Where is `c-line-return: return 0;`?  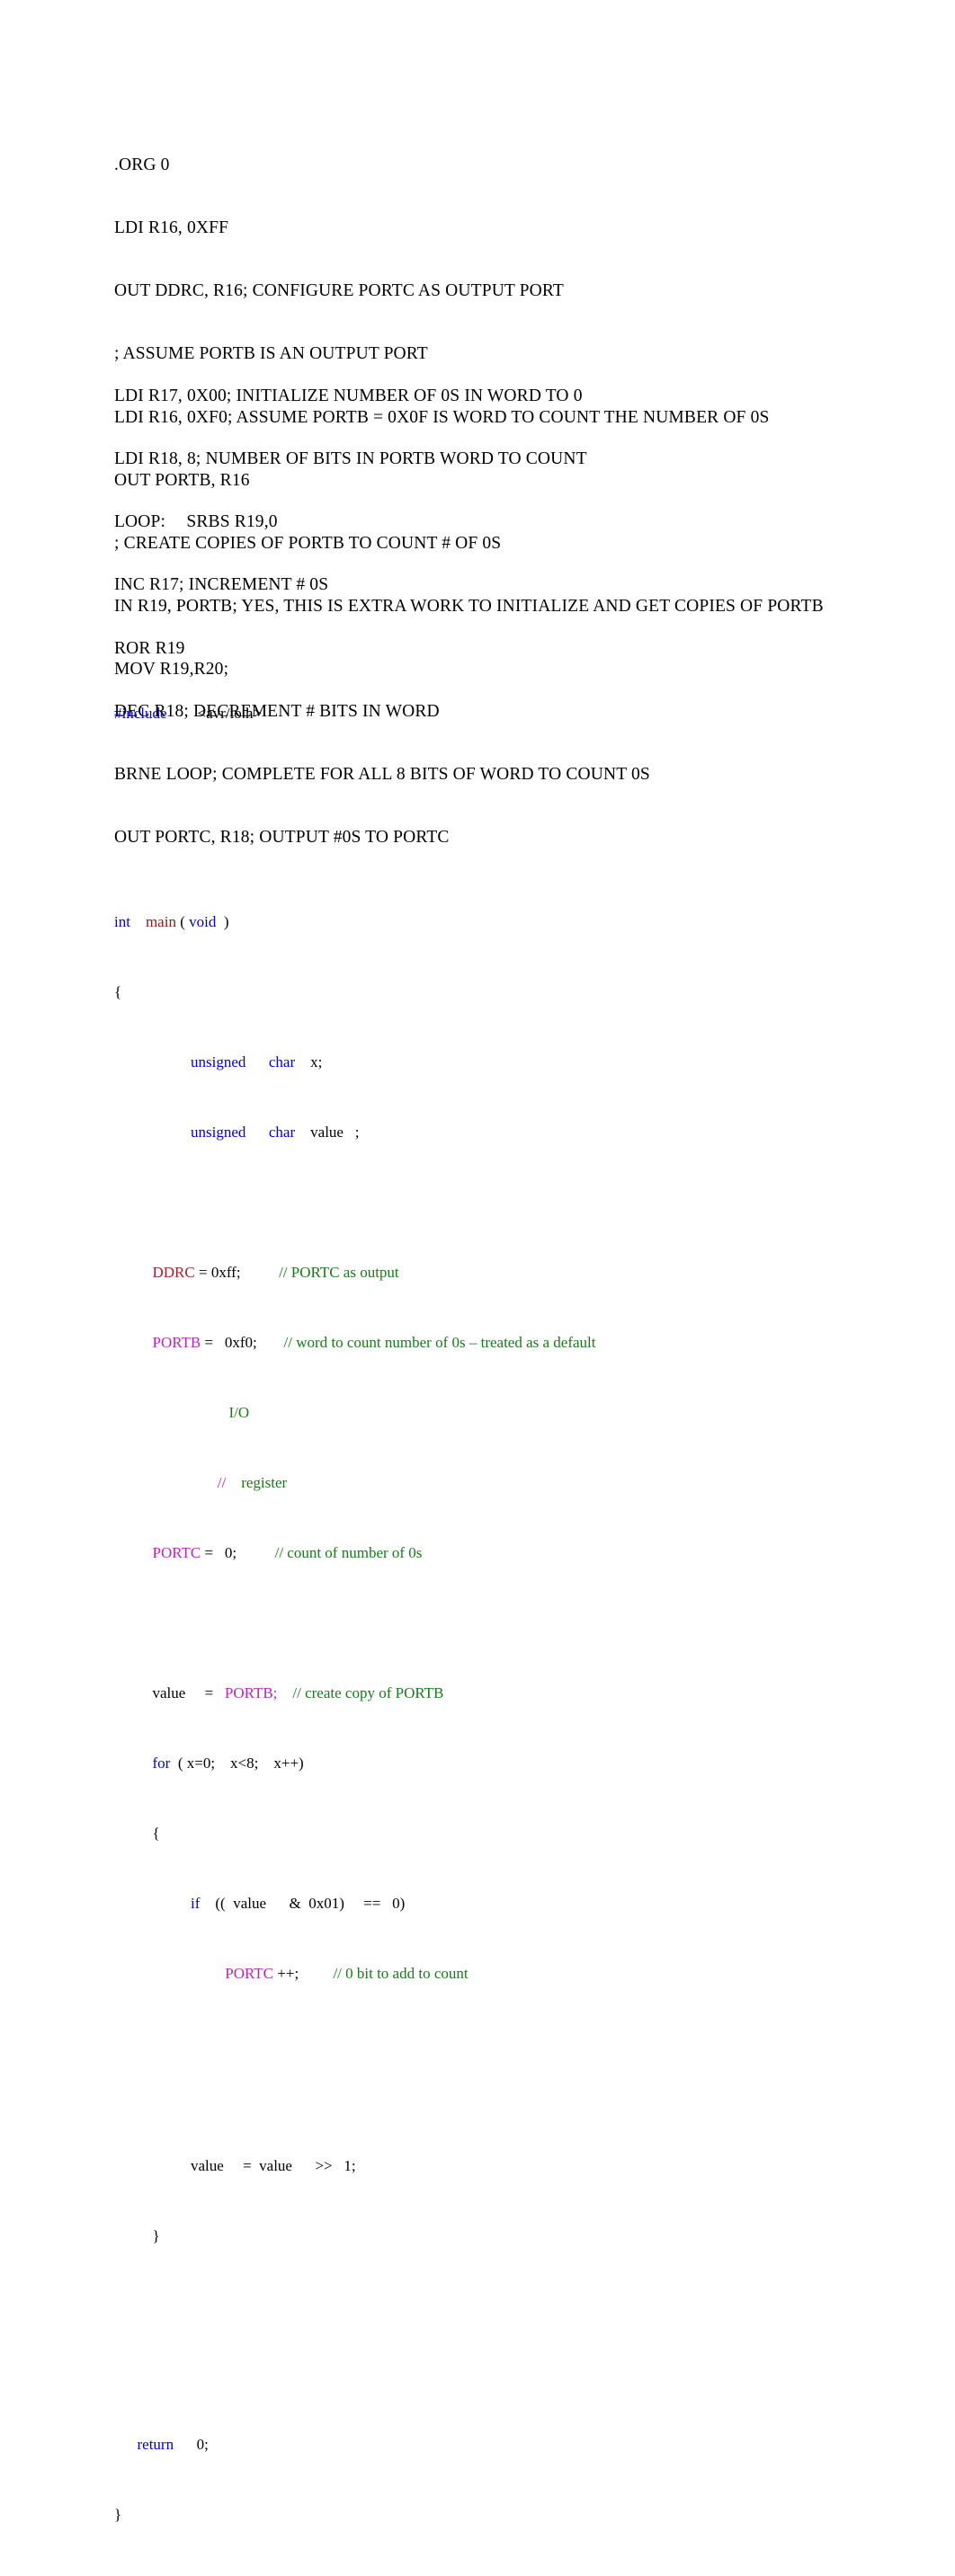
c-line-return: return 0; is located at coordinates (510, 2445).